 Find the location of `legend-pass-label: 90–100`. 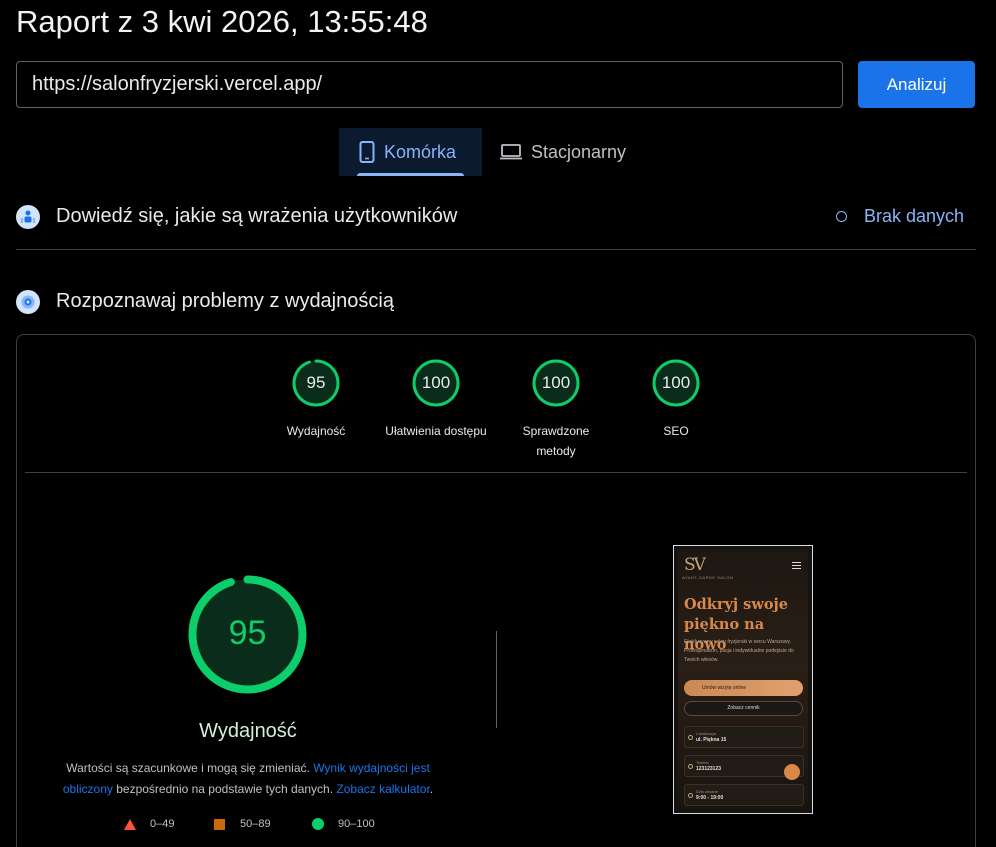

legend-pass-label: 90–100 is located at coordinates (356, 824).